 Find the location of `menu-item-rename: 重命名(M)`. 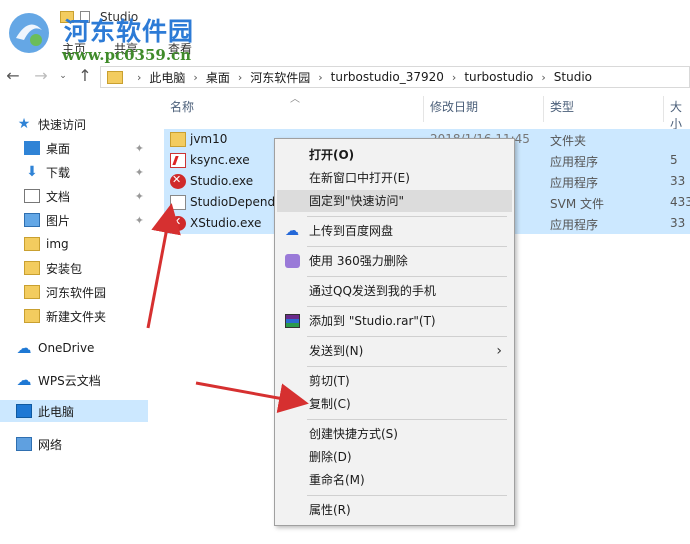

menu-item-rename: 重命名(M) is located at coordinates (394, 480).